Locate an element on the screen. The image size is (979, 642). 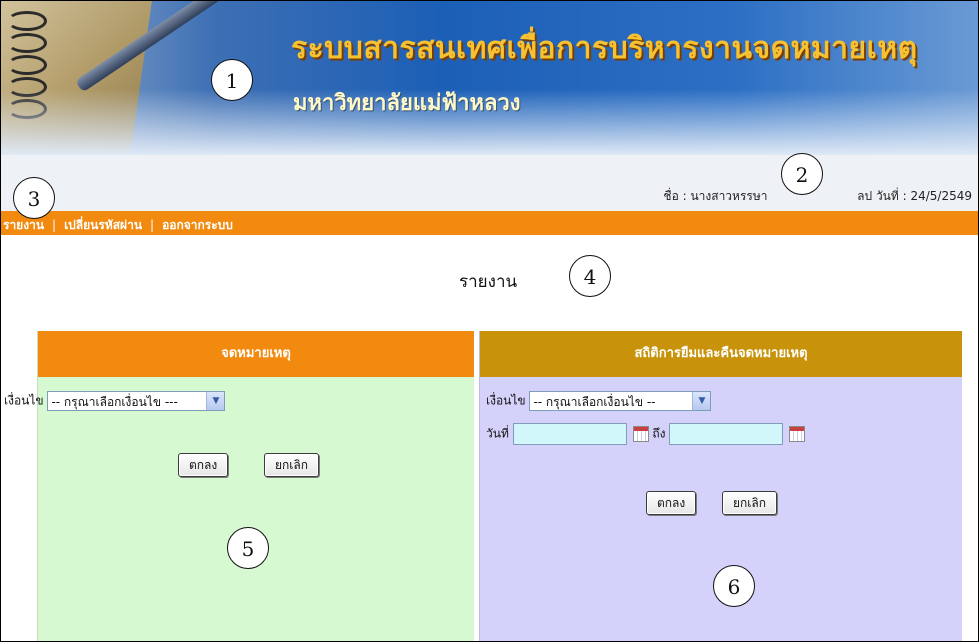
system-title: ระบบสารสนเทศเพื่อการบริหารงานจดหมายเหตุ is located at coordinates (604, 48).